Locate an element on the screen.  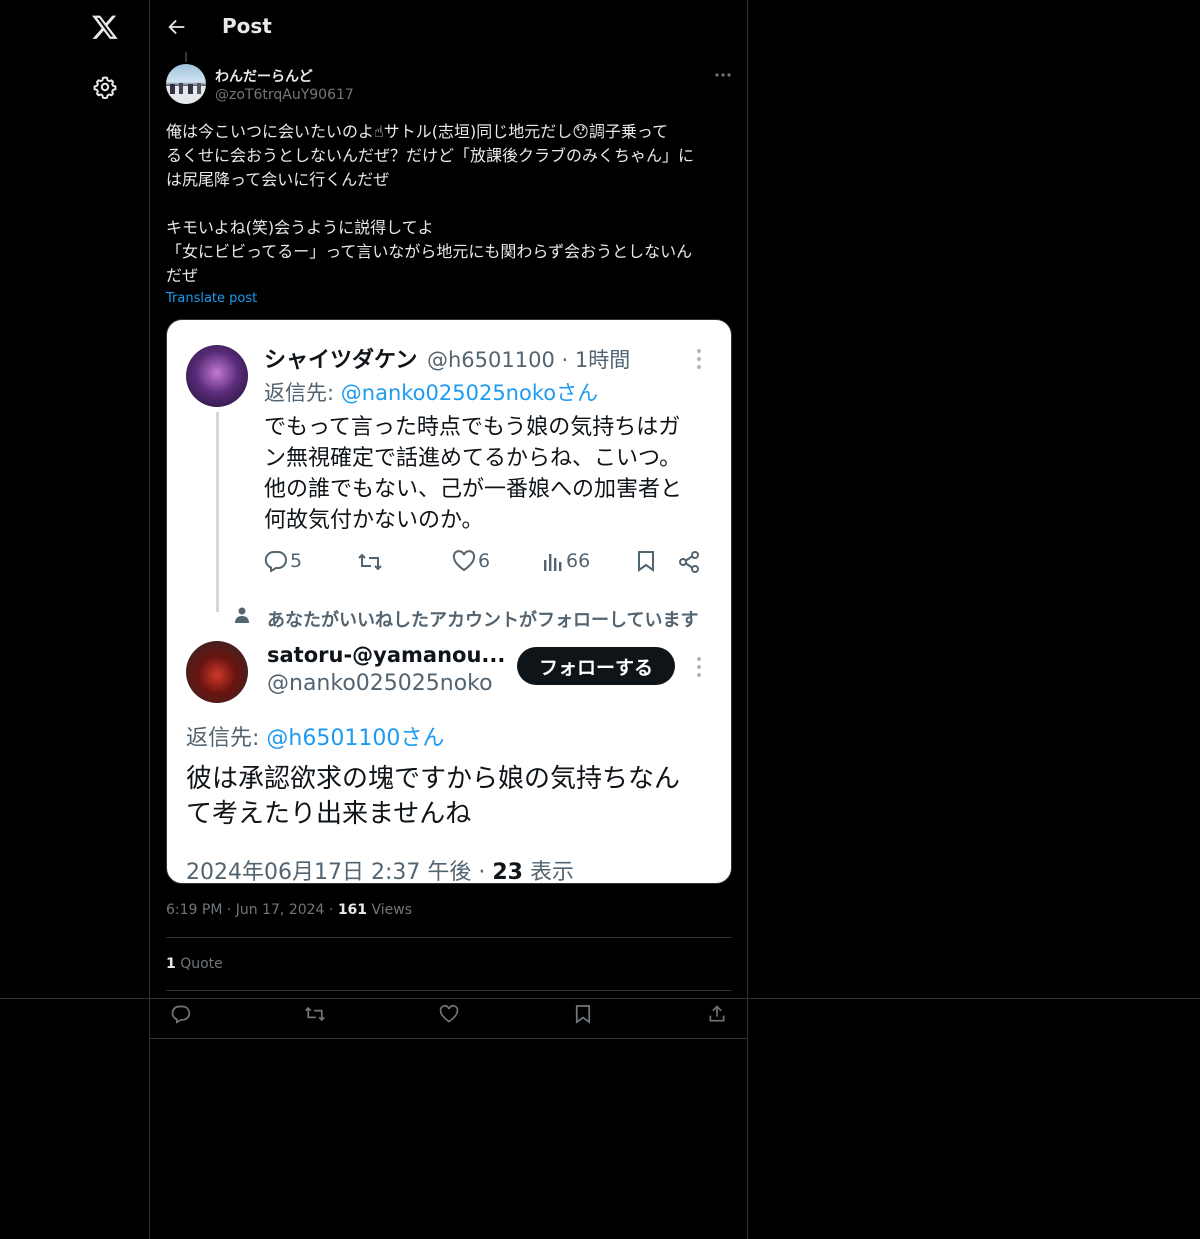
screenshot-text-line: 彼は承認欲求の塊ですから娘の気持ちなん is located at coordinates (433, 779).